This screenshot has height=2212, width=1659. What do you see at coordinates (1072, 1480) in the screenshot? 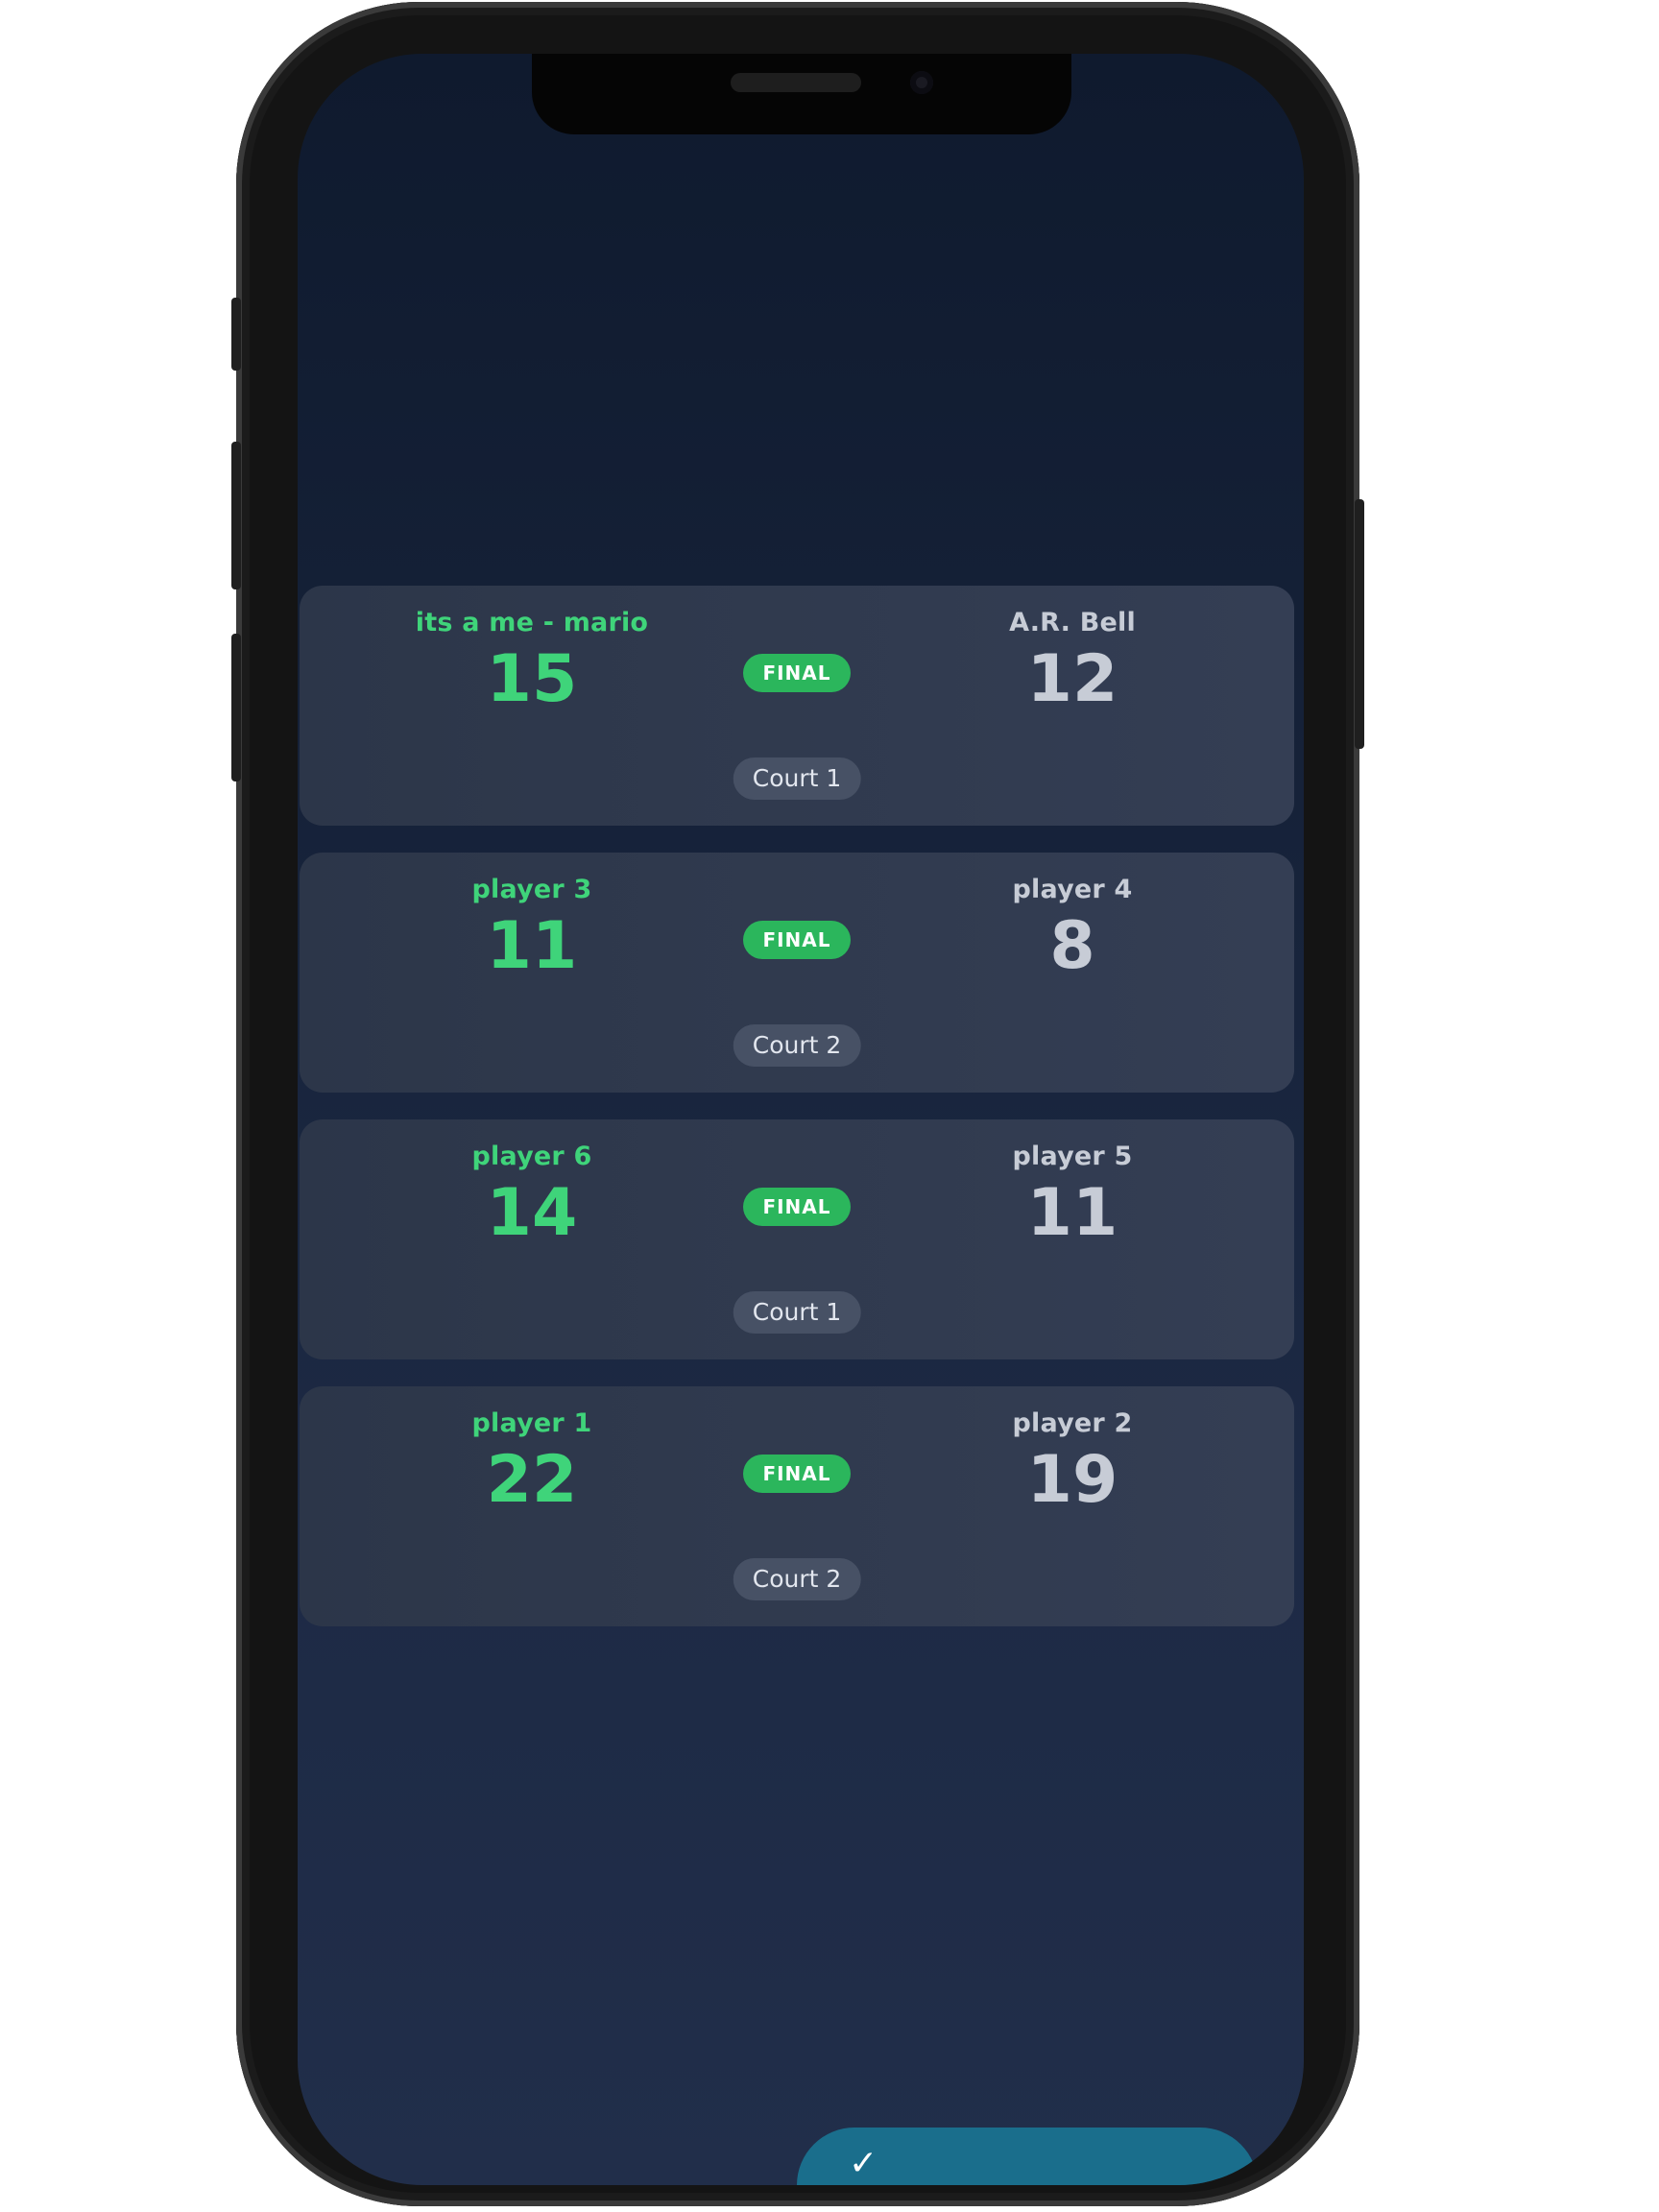
I see `away-player-score: 19` at bounding box center [1072, 1480].